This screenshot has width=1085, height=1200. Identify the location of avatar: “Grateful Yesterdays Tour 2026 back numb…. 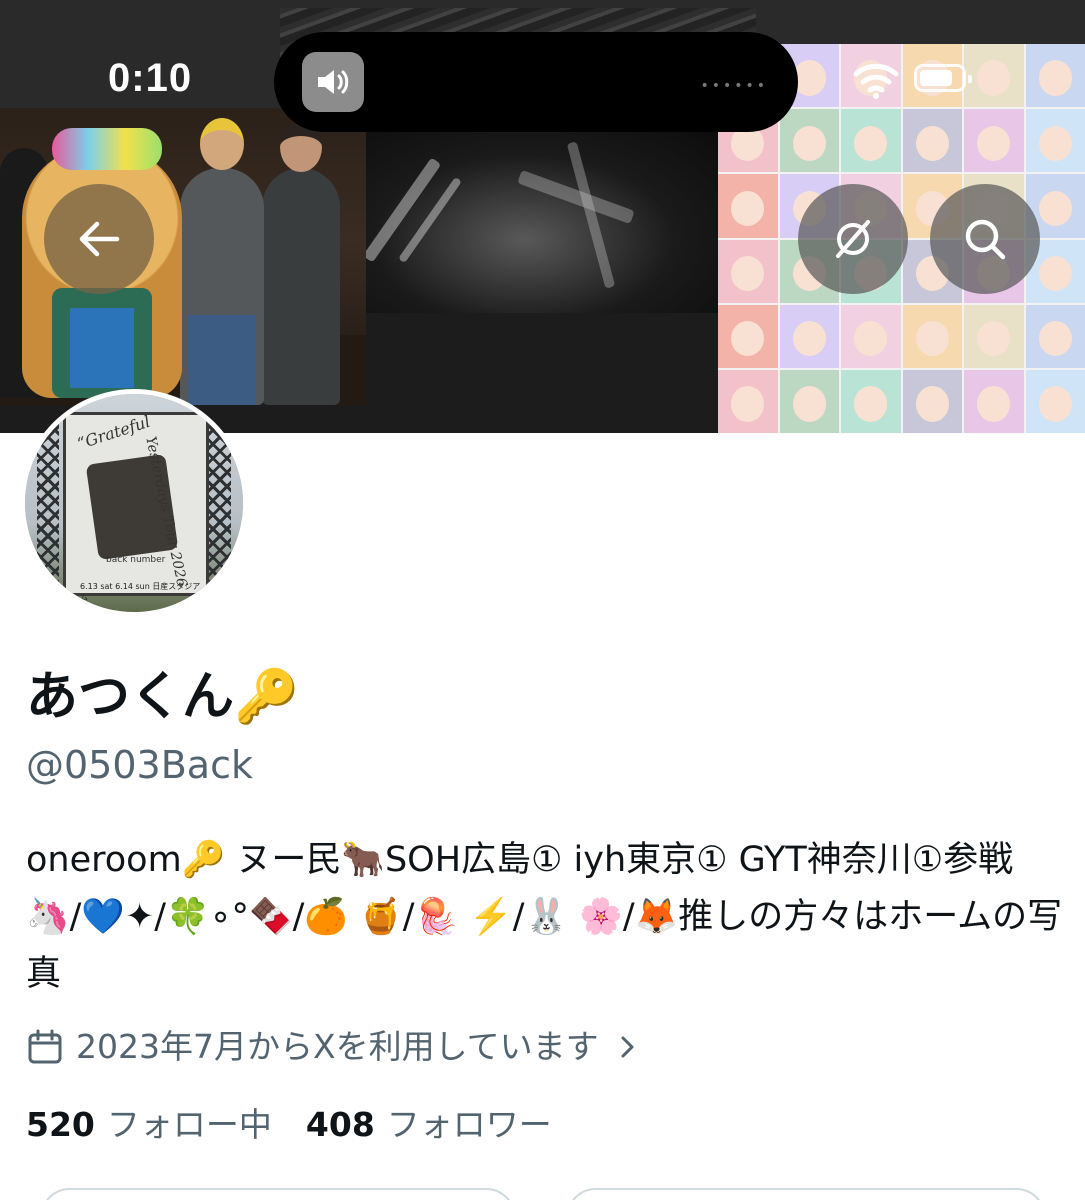
(134, 503).